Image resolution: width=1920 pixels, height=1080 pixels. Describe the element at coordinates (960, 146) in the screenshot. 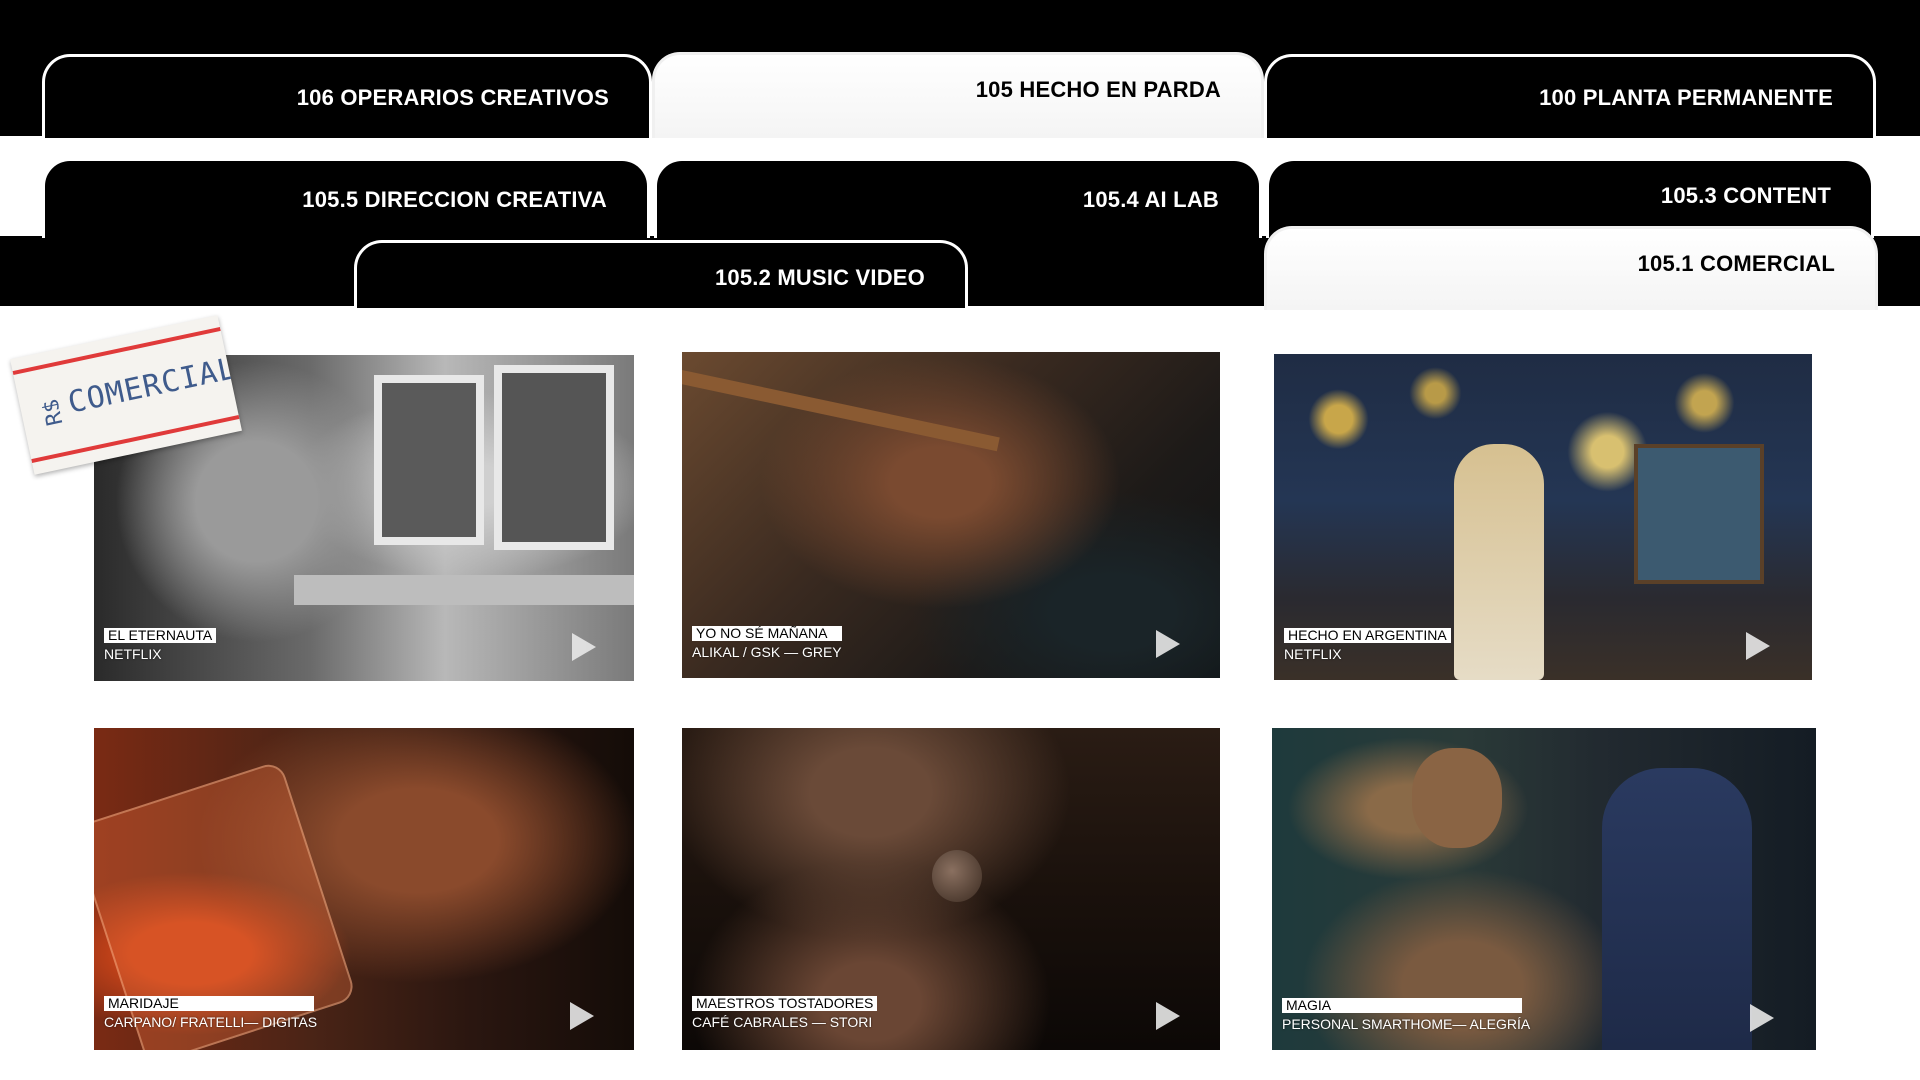

I see `header-band-middle` at that location.